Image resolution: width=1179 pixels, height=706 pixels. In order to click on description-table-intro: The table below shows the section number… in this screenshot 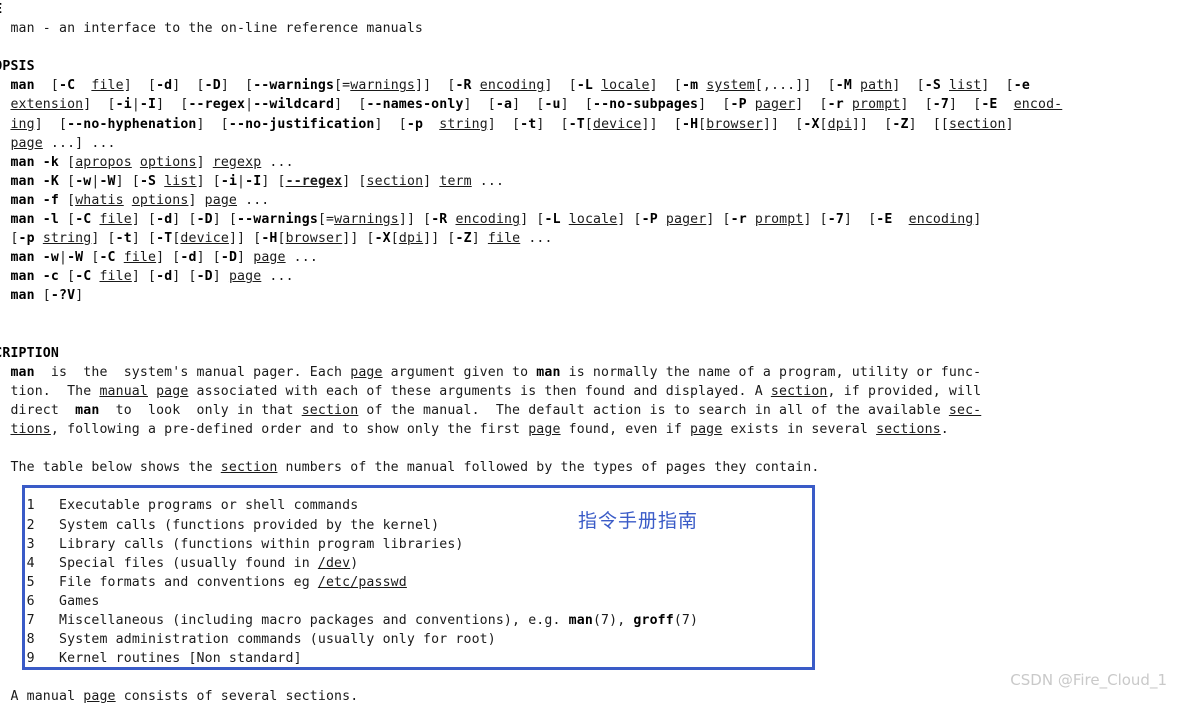, I will do `click(415, 468)`.